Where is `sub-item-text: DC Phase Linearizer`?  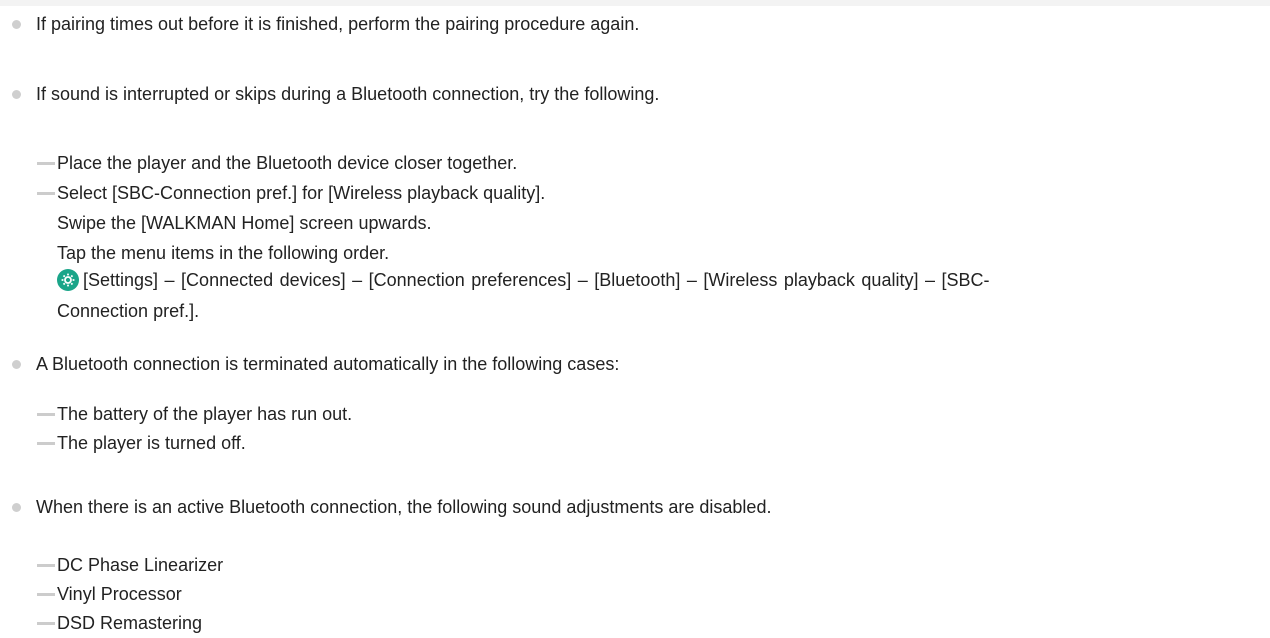 sub-item-text: DC Phase Linearizer is located at coordinates (140, 565).